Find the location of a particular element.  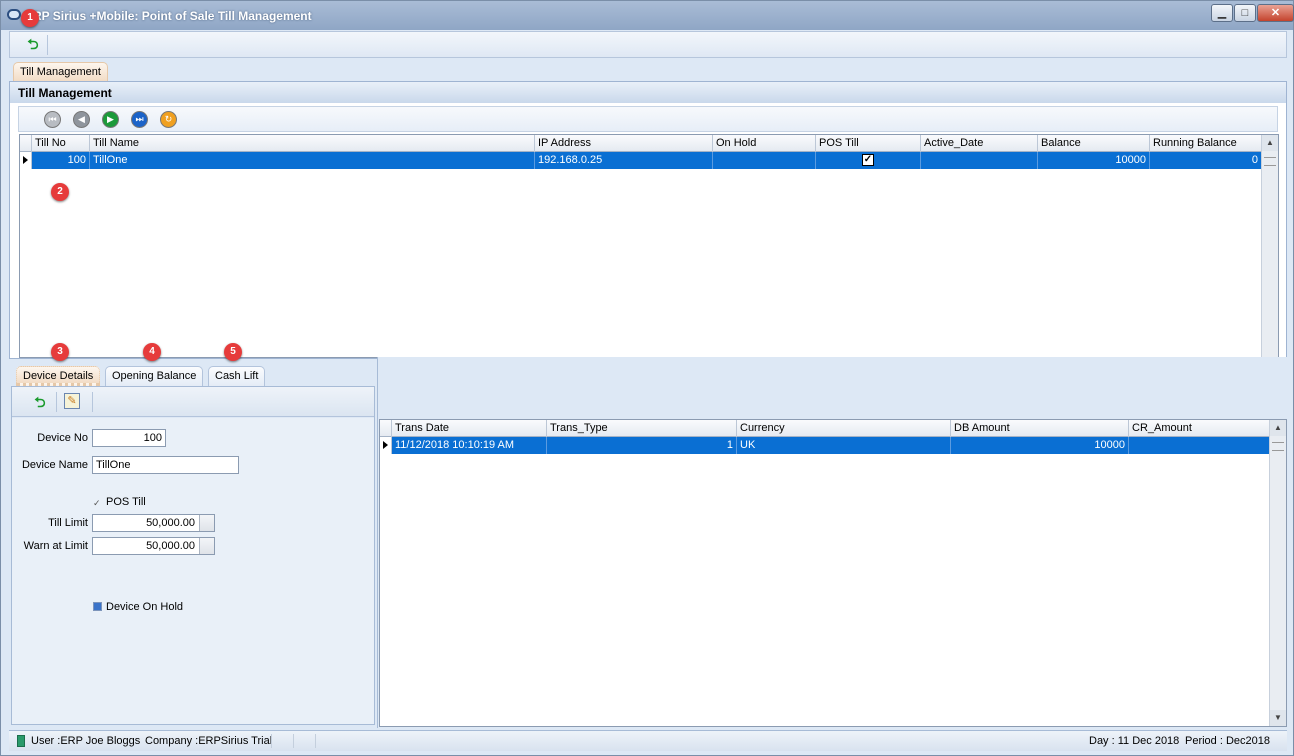

panel-title: Till Management is located at coordinates (648, 92).